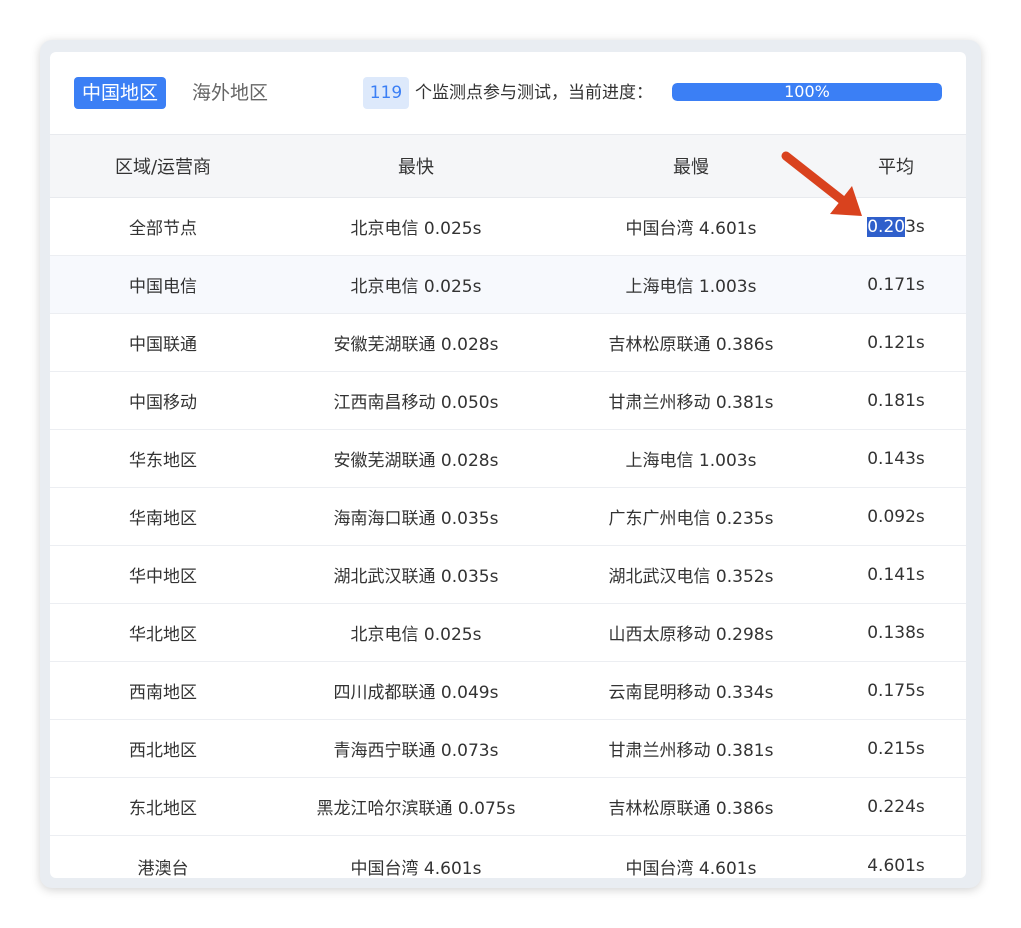 This screenshot has height=928, width=1021. Describe the element at coordinates (416, 748) in the screenshot. I see `cell-fastest: 青海西宁联通 0.073s` at that location.